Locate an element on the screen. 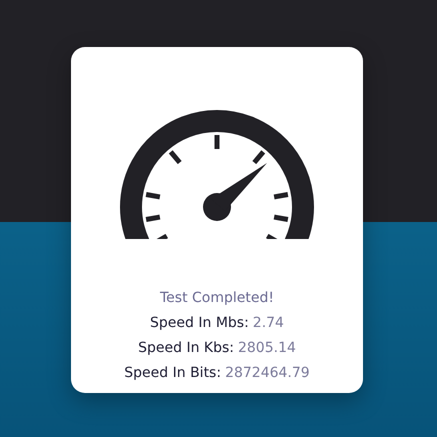 The width and height of the screenshot is (437, 437). result-label: Speed In Bits: is located at coordinates (173, 373).